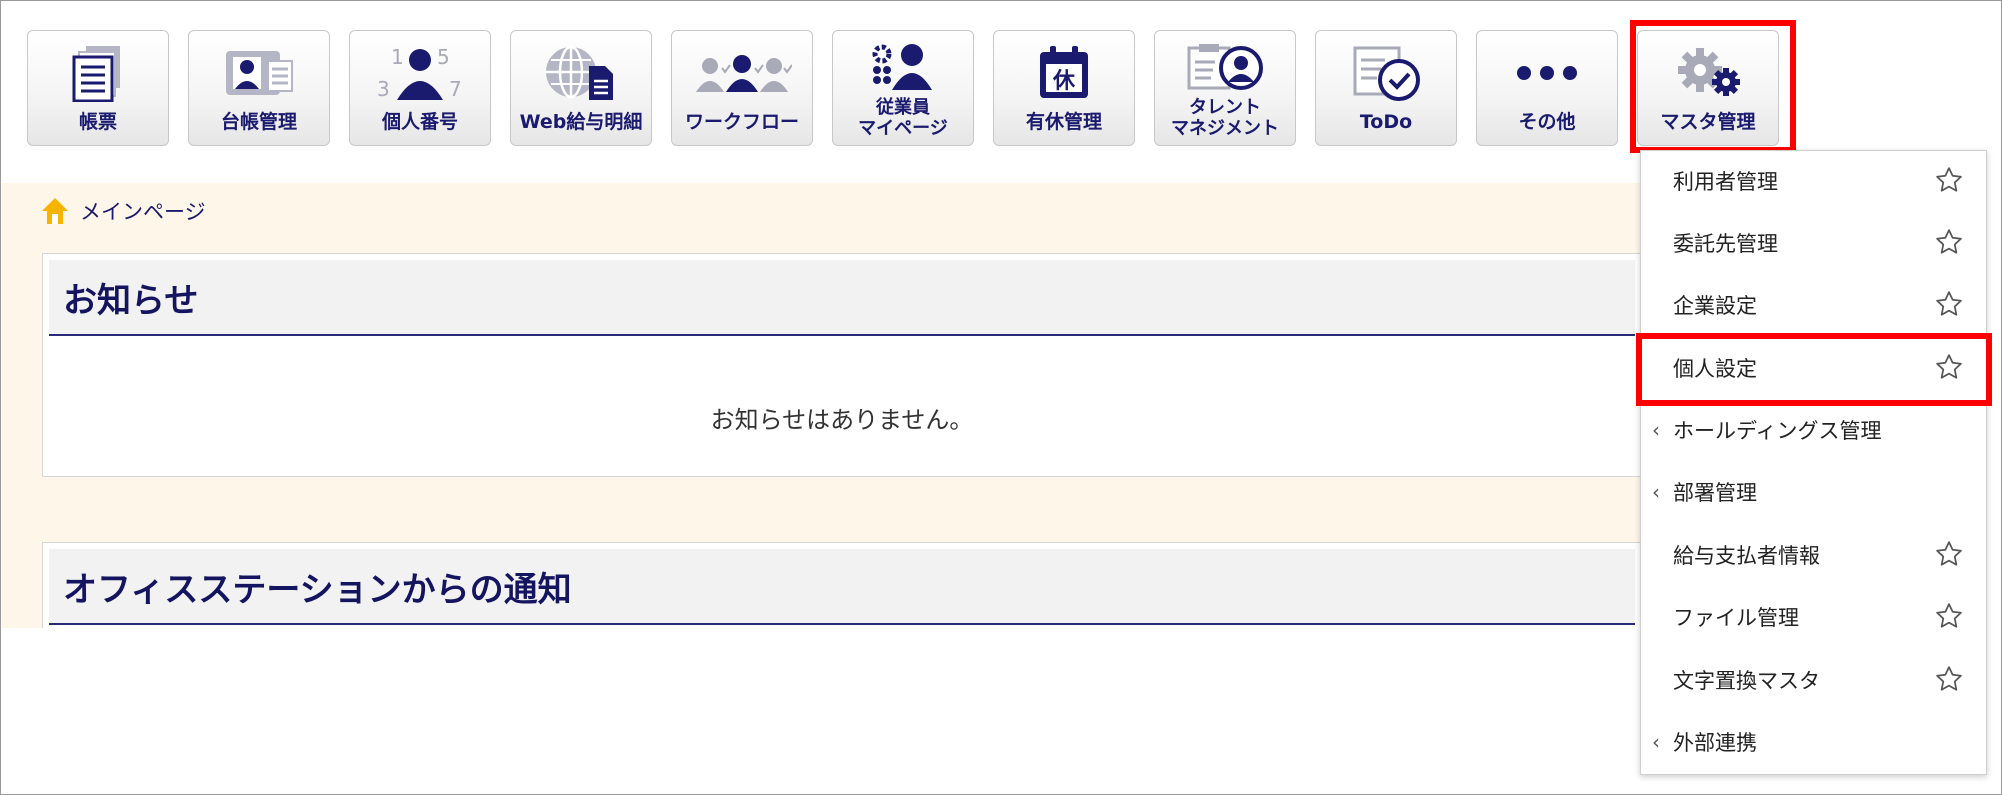 The image size is (2002, 795). I want to click on toolbar-button-workflow: ワークフロー, so click(742, 88).